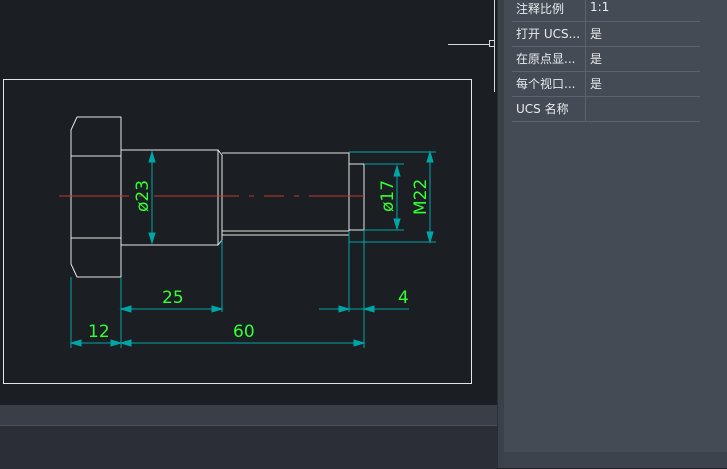 The image size is (727, 469). Describe the element at coordinates (403, 298) in the screenshot. I see `dim-text-4: 4` at that location.